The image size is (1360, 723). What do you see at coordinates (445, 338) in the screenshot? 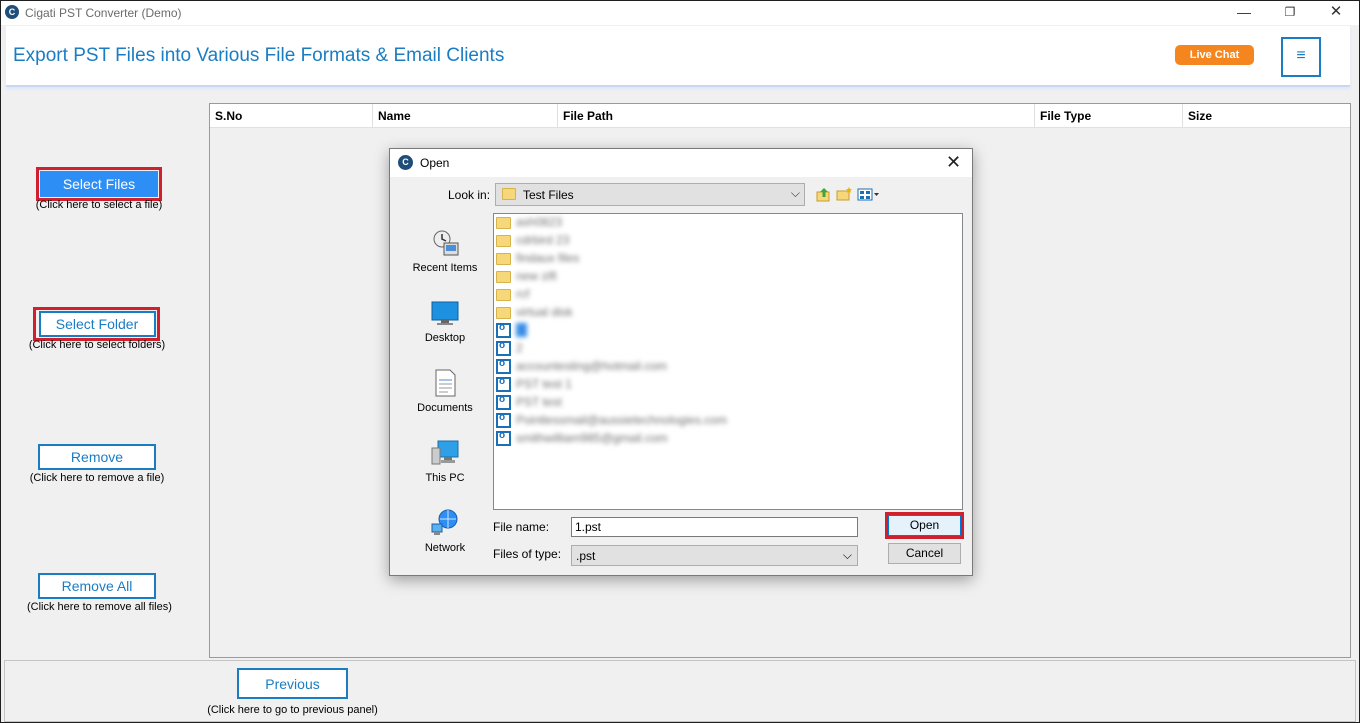
I see `place-label: Desktop` at bounding box center [445, 338].